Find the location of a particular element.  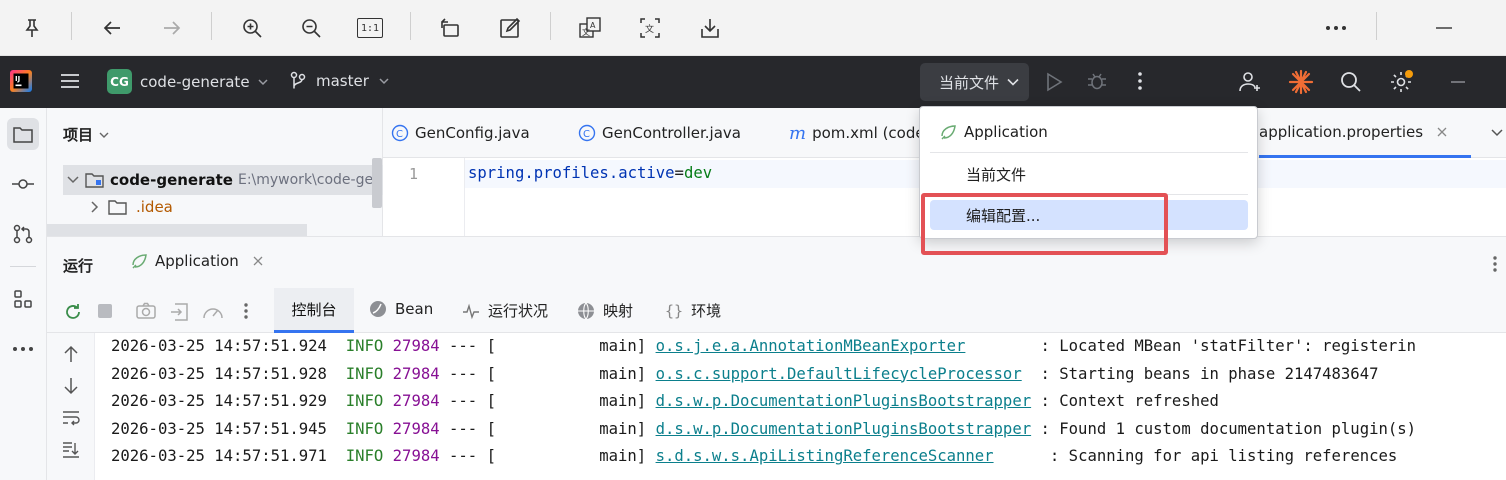

zoom-out-icon is located at coordinates (311, 28).